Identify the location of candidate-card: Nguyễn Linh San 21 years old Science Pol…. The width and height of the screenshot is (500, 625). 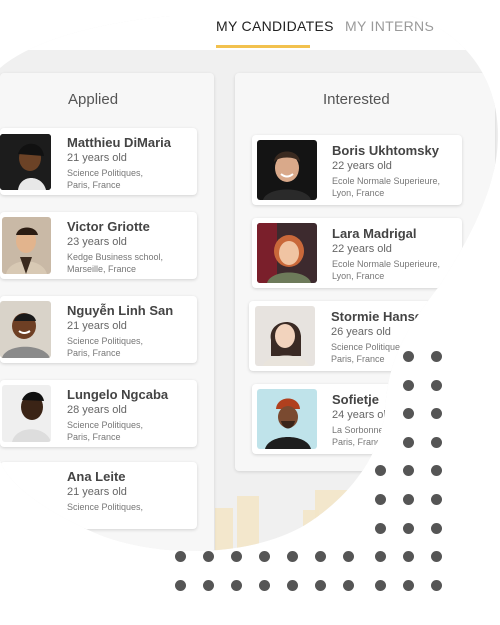
(98, 329).